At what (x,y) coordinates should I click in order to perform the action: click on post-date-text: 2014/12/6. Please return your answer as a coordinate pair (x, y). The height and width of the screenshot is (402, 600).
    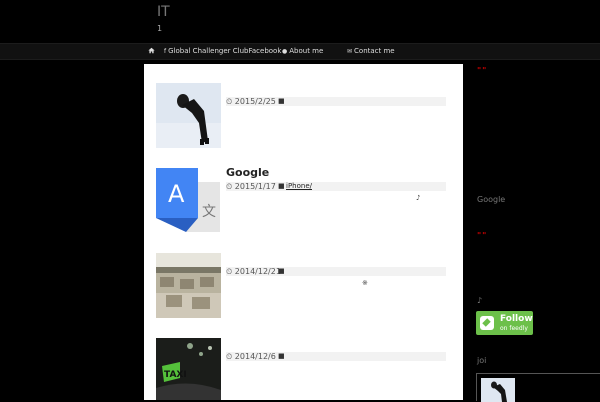
    Looking at the image, I should click on (255, 356).